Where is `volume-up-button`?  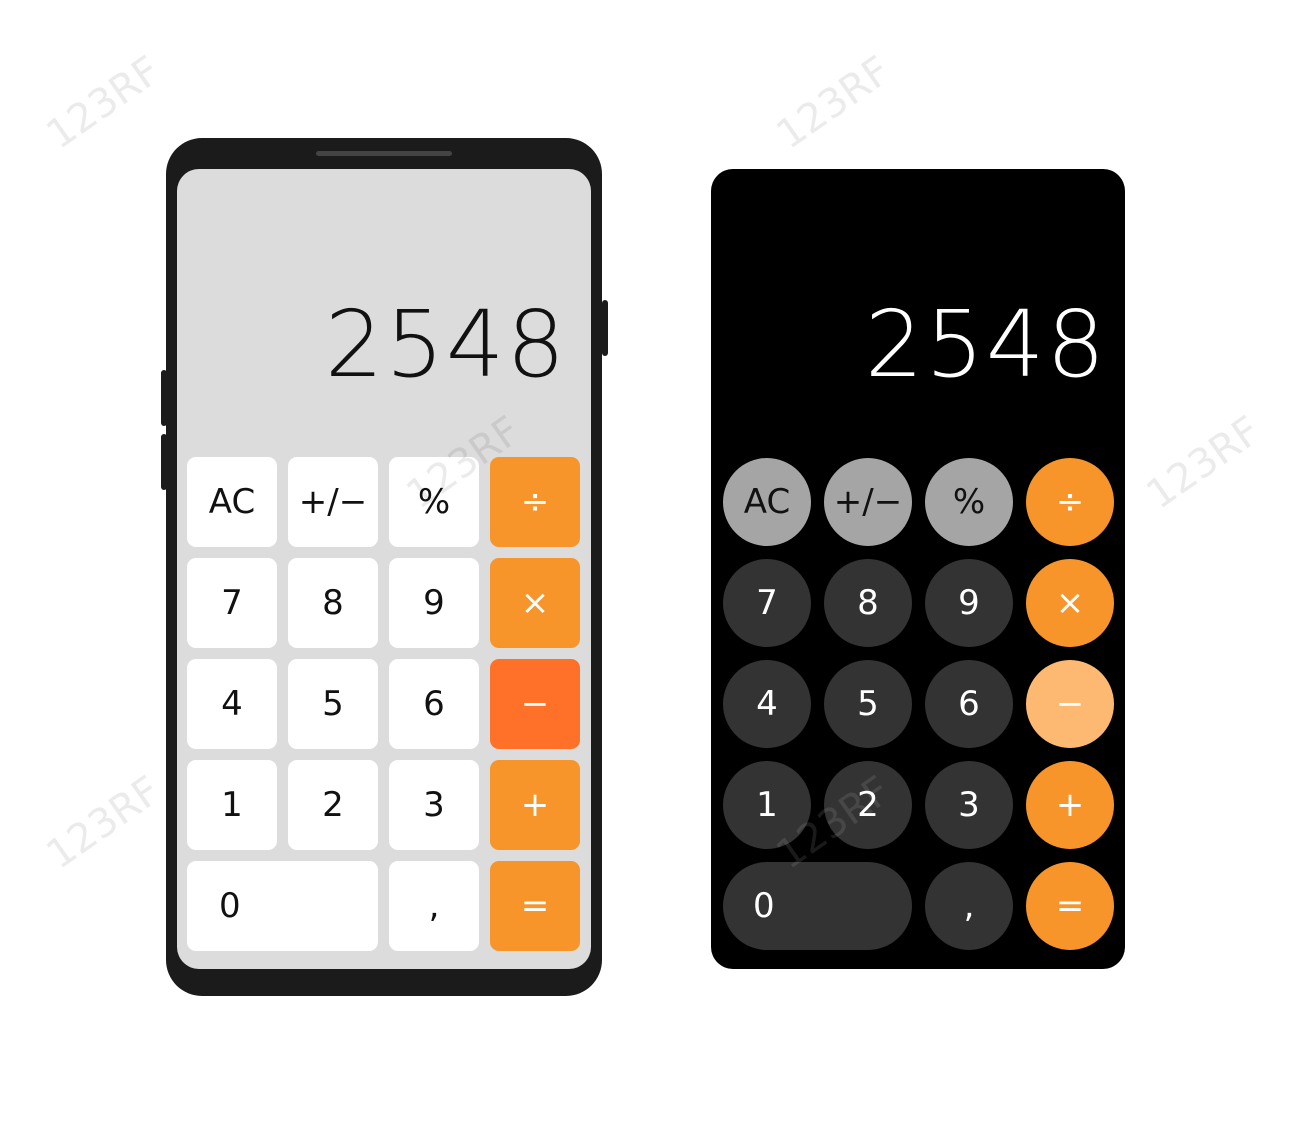
volume-up-button is located at coordinates (164, 398).